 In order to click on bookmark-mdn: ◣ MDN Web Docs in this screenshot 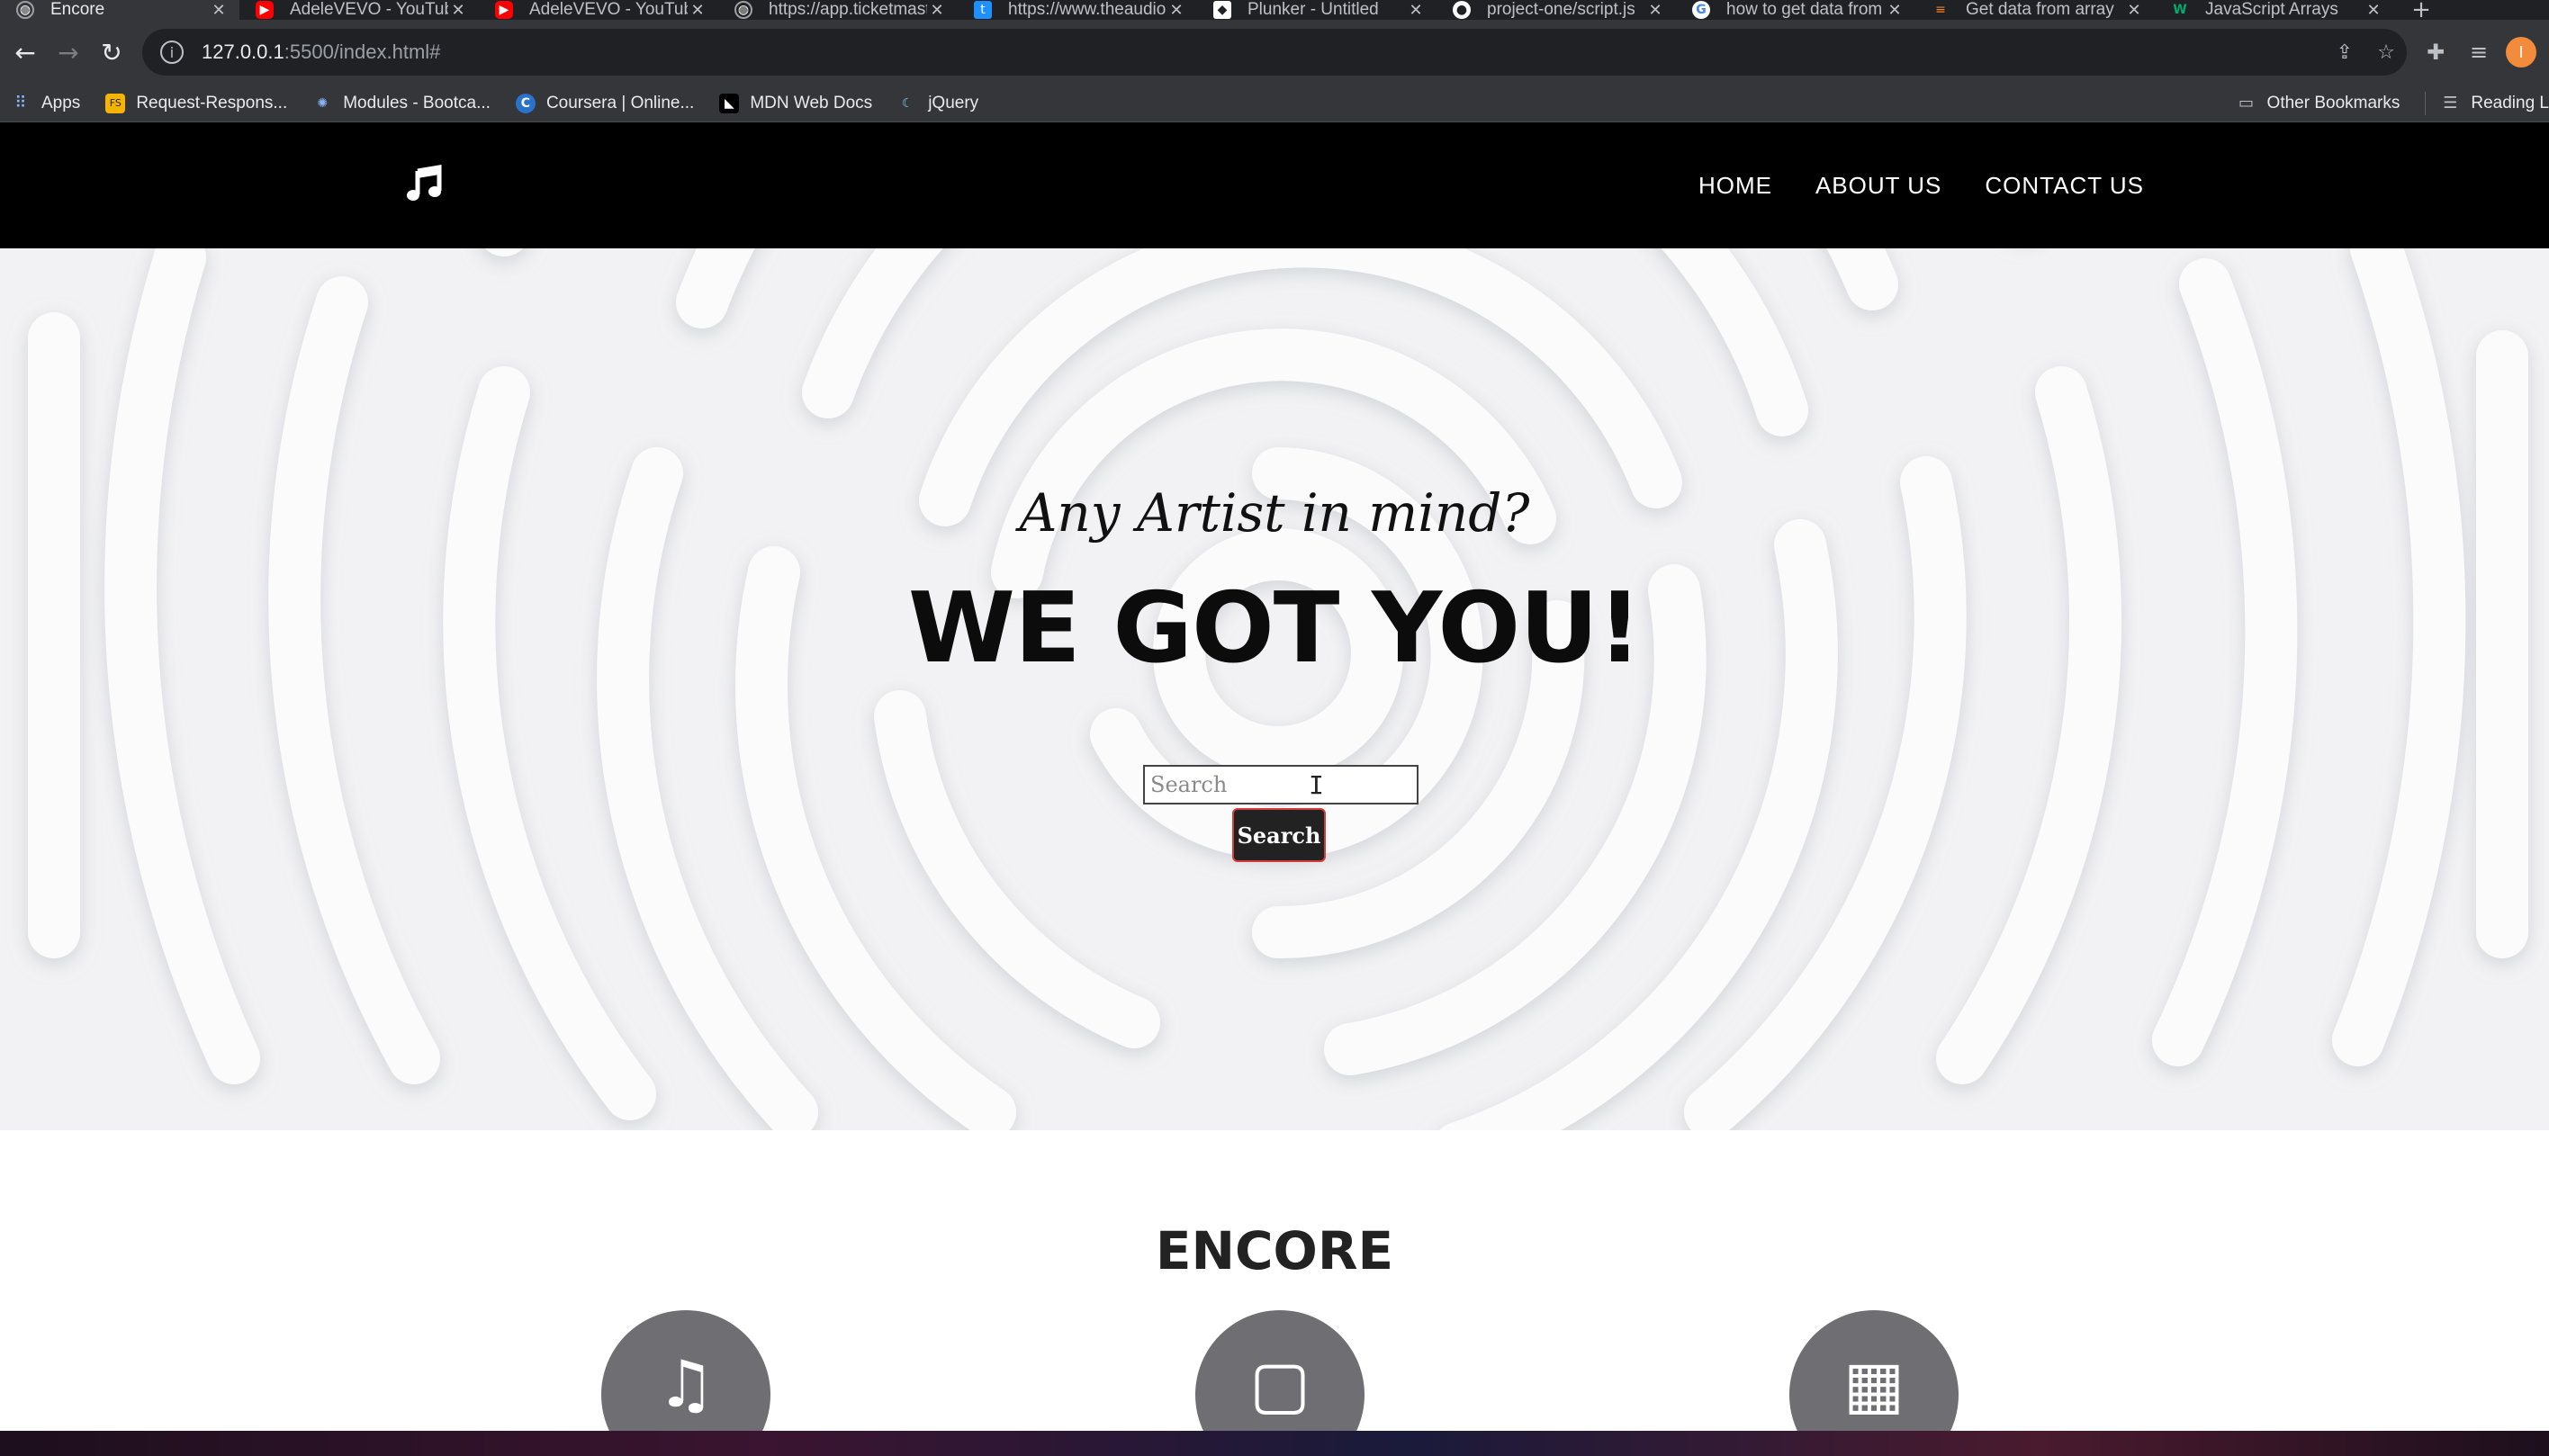, I will do `click(796, 103)`.